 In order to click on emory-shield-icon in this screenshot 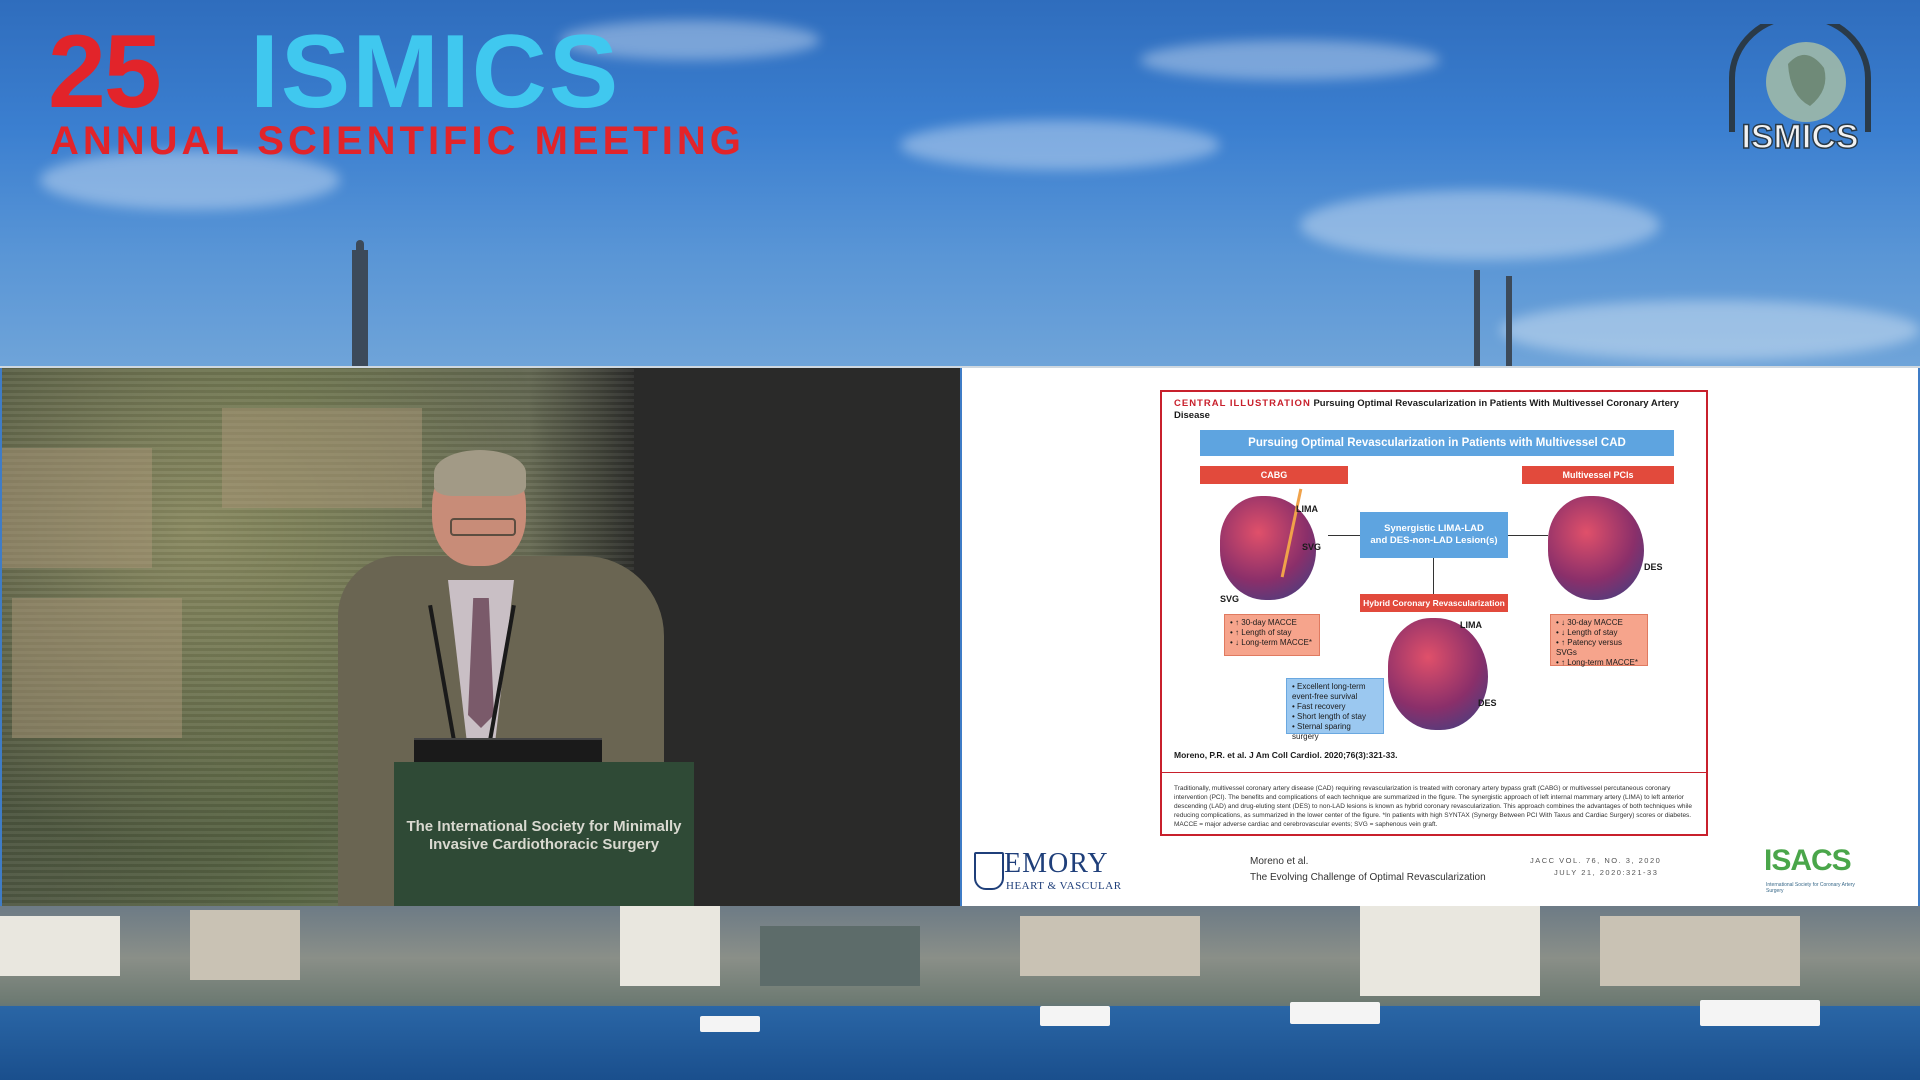, I will do `click(989, 871)`.